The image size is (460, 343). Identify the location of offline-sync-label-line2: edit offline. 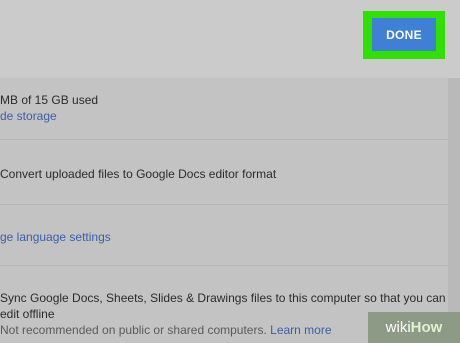
(27, 314).